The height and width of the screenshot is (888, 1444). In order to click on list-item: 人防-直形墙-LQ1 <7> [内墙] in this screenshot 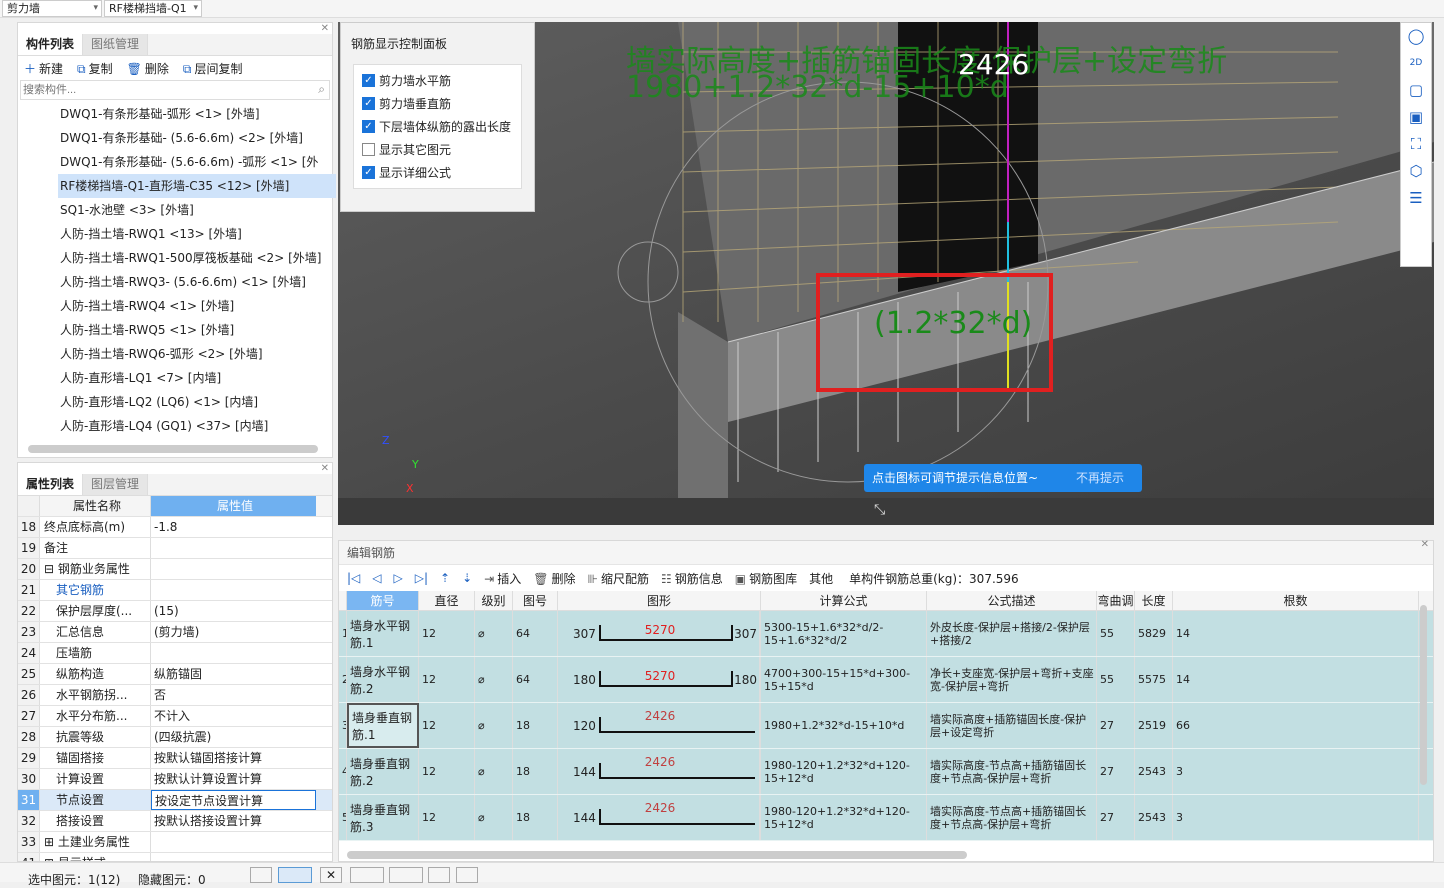, I will do `click(175, 378)`.